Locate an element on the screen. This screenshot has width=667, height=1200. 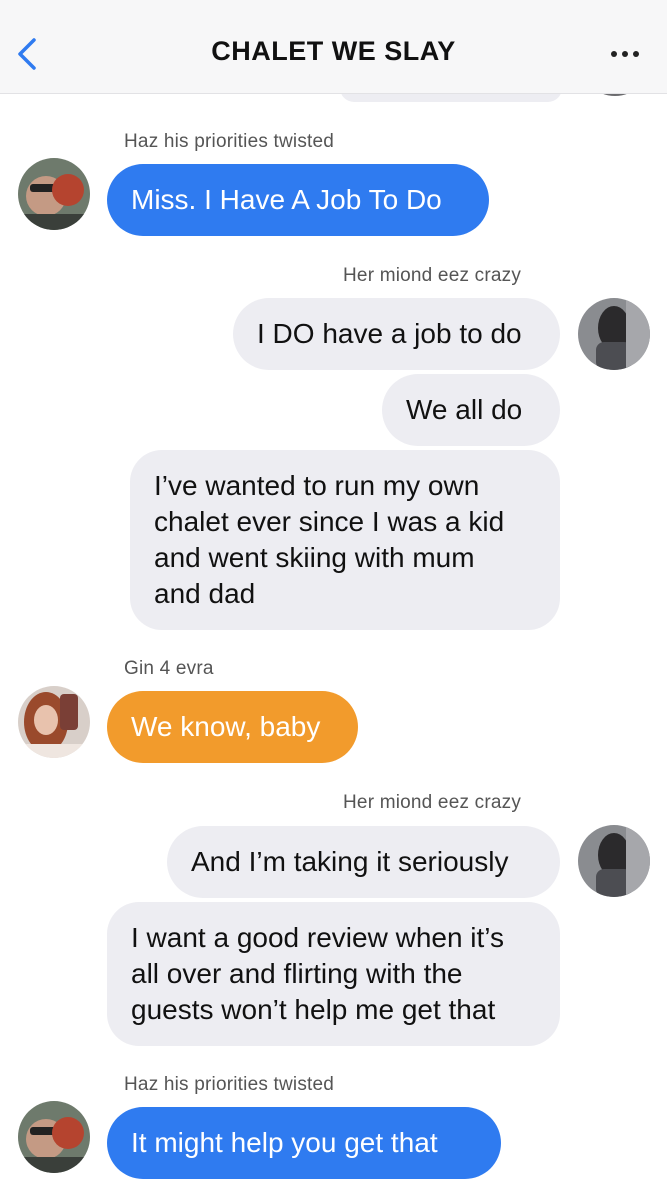
ellipsis-icon is located at coordinates (625, 54).